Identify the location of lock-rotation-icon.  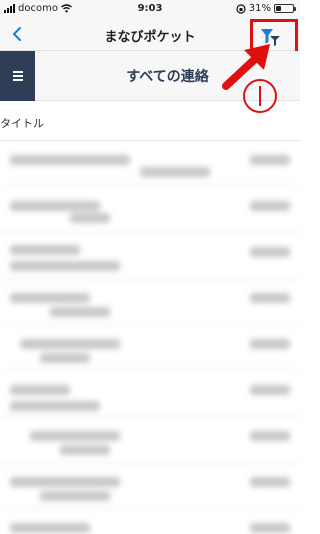
(241, 8).